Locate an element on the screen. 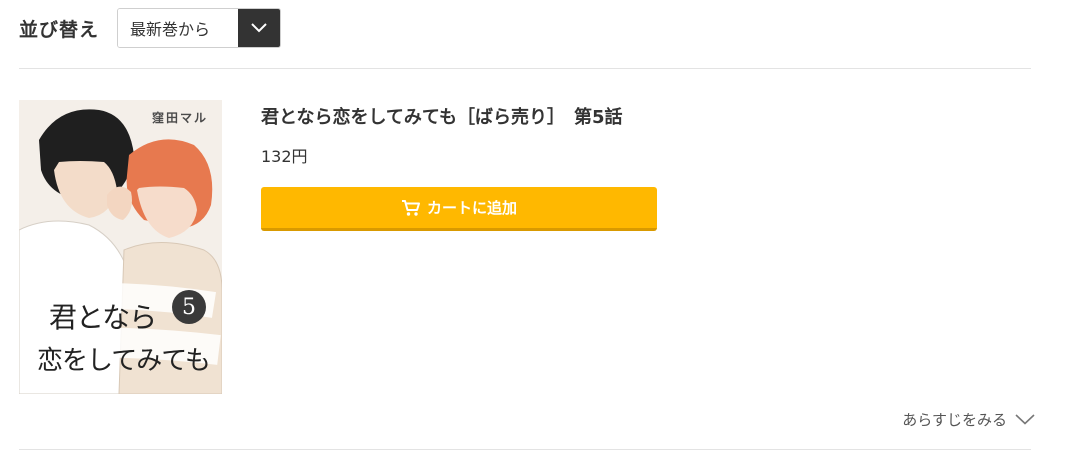 The image size is (1067, 452). cover-title-line2: 恋をしてみても is located at coordinates (124, 361).